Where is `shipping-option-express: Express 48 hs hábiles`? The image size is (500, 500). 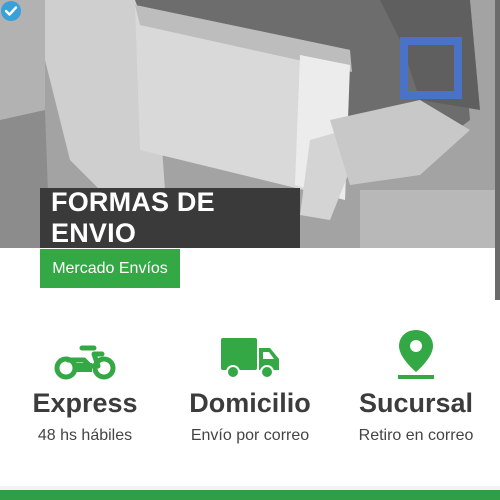
shipping-option-express: Express 48 hs hábiles is located at coordinates (85, 382).